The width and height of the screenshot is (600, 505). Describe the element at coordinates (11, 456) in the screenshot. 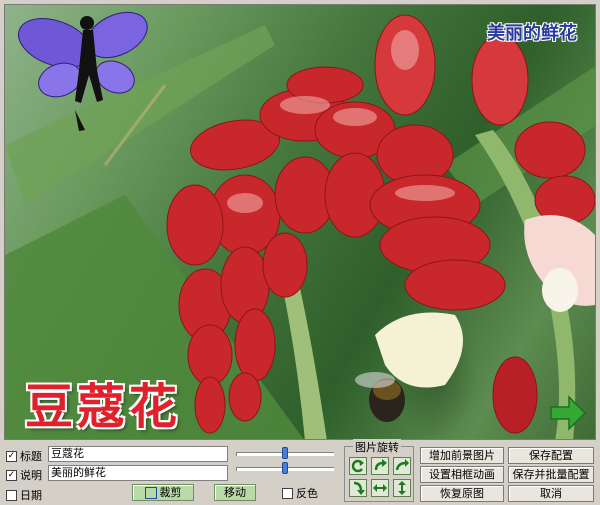

I see `title-checkbox: ✓` at that location.